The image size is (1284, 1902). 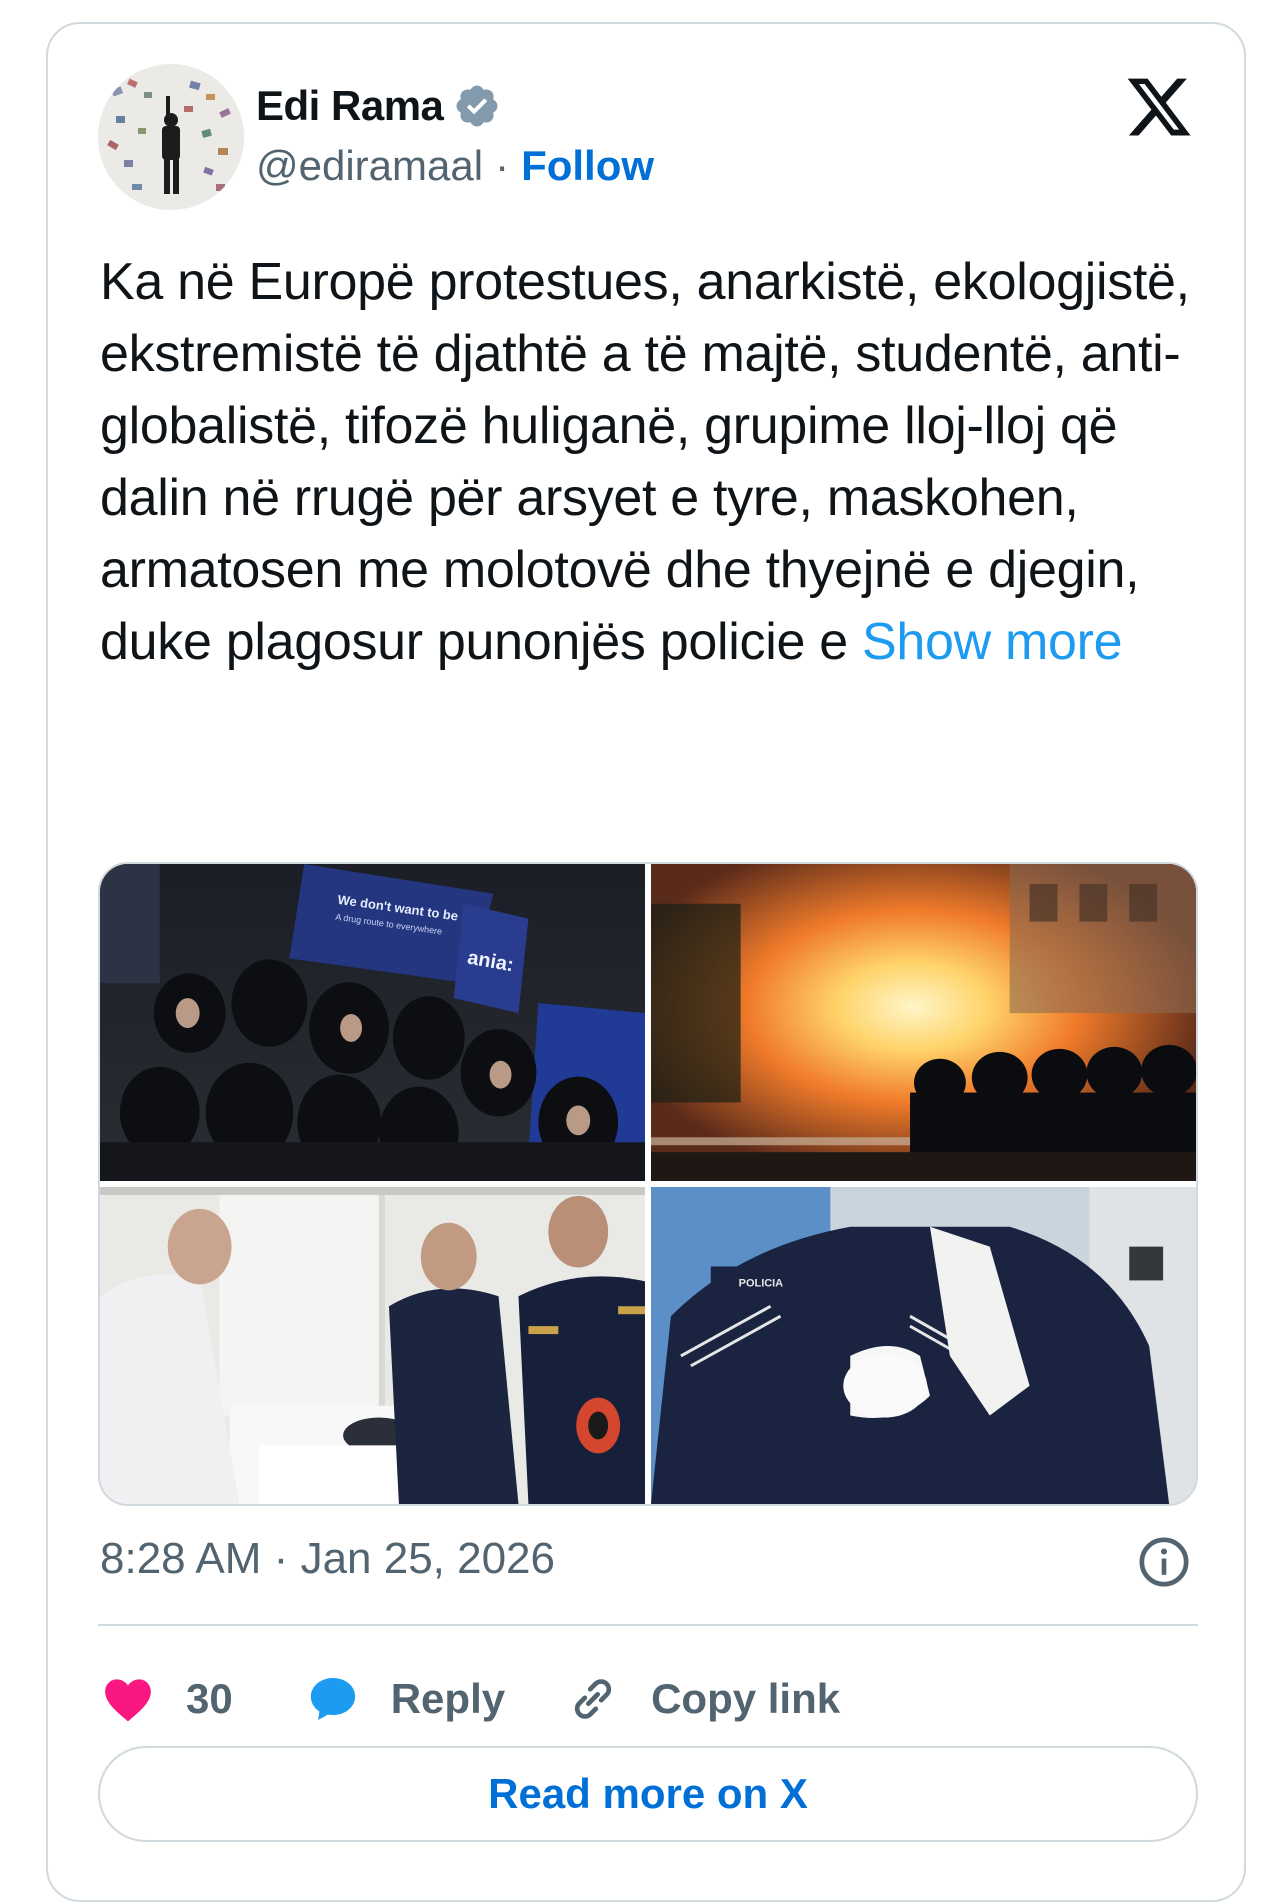 I want to click on photo-hospital-visit, so click(x=372, y=1345).